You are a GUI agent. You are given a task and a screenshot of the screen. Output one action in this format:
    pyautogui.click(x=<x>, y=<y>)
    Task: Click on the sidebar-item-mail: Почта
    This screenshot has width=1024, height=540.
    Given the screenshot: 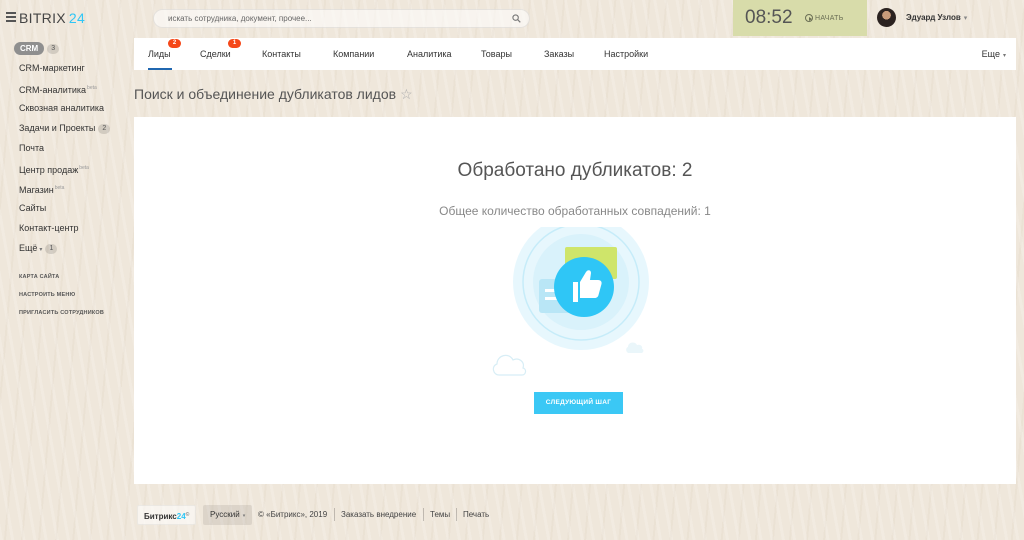 What is the action you would take?
    pyautogui.click(x=67, y=148)
    